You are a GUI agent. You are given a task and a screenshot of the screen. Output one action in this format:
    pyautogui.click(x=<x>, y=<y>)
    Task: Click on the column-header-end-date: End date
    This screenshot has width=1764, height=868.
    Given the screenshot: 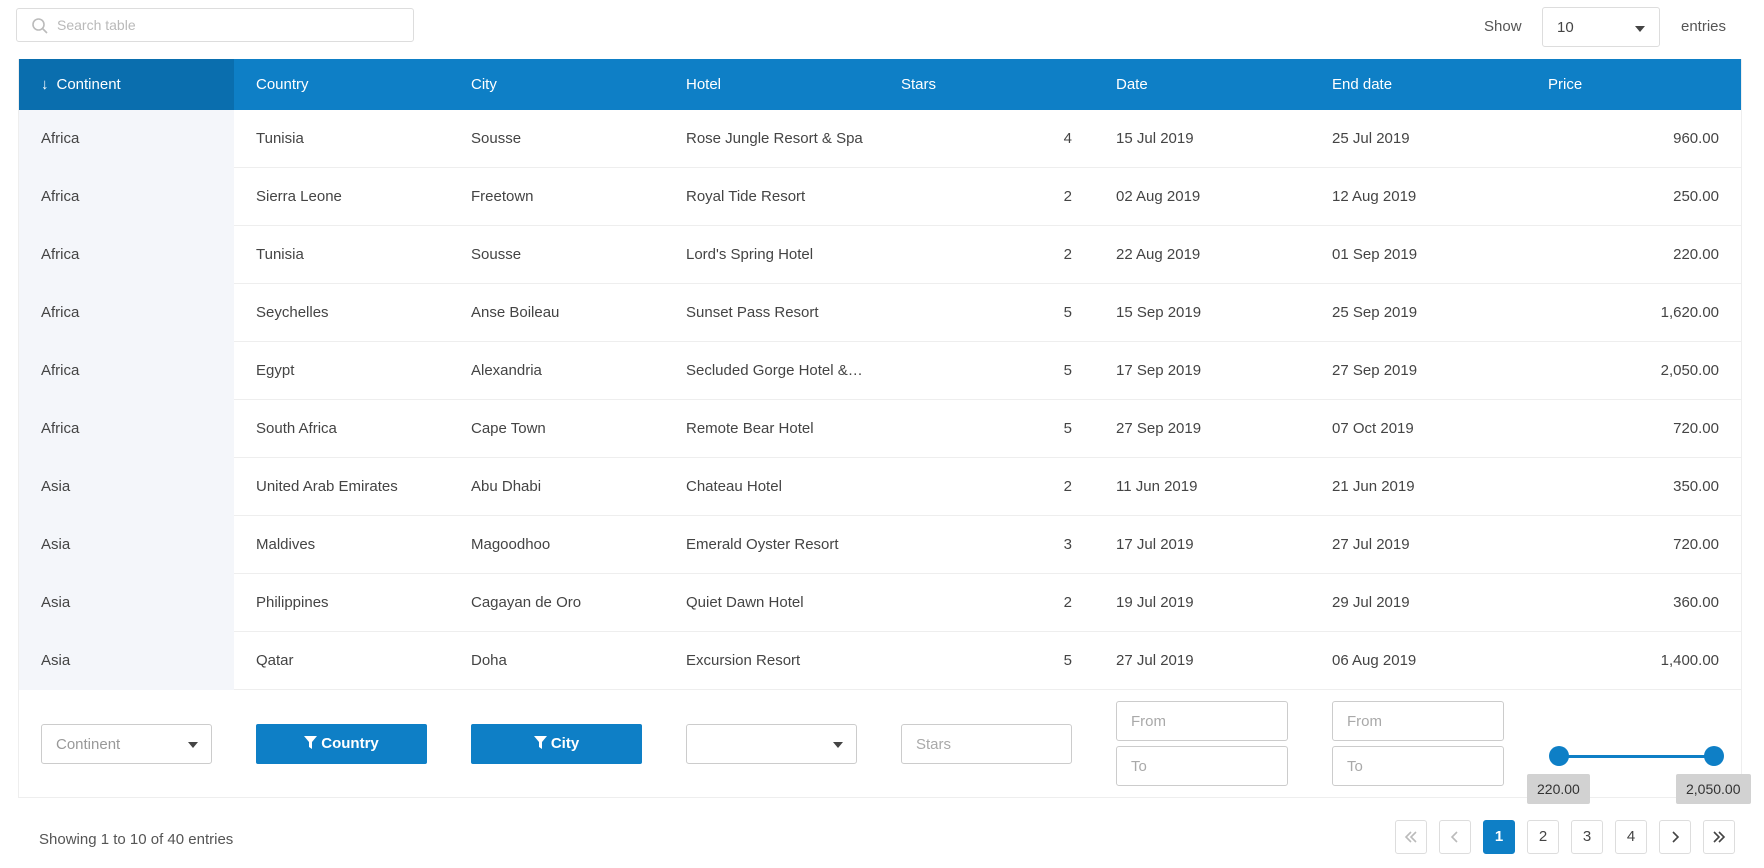 What is the action you would take?
    pyautogui.click(x=1418, y=84)
    